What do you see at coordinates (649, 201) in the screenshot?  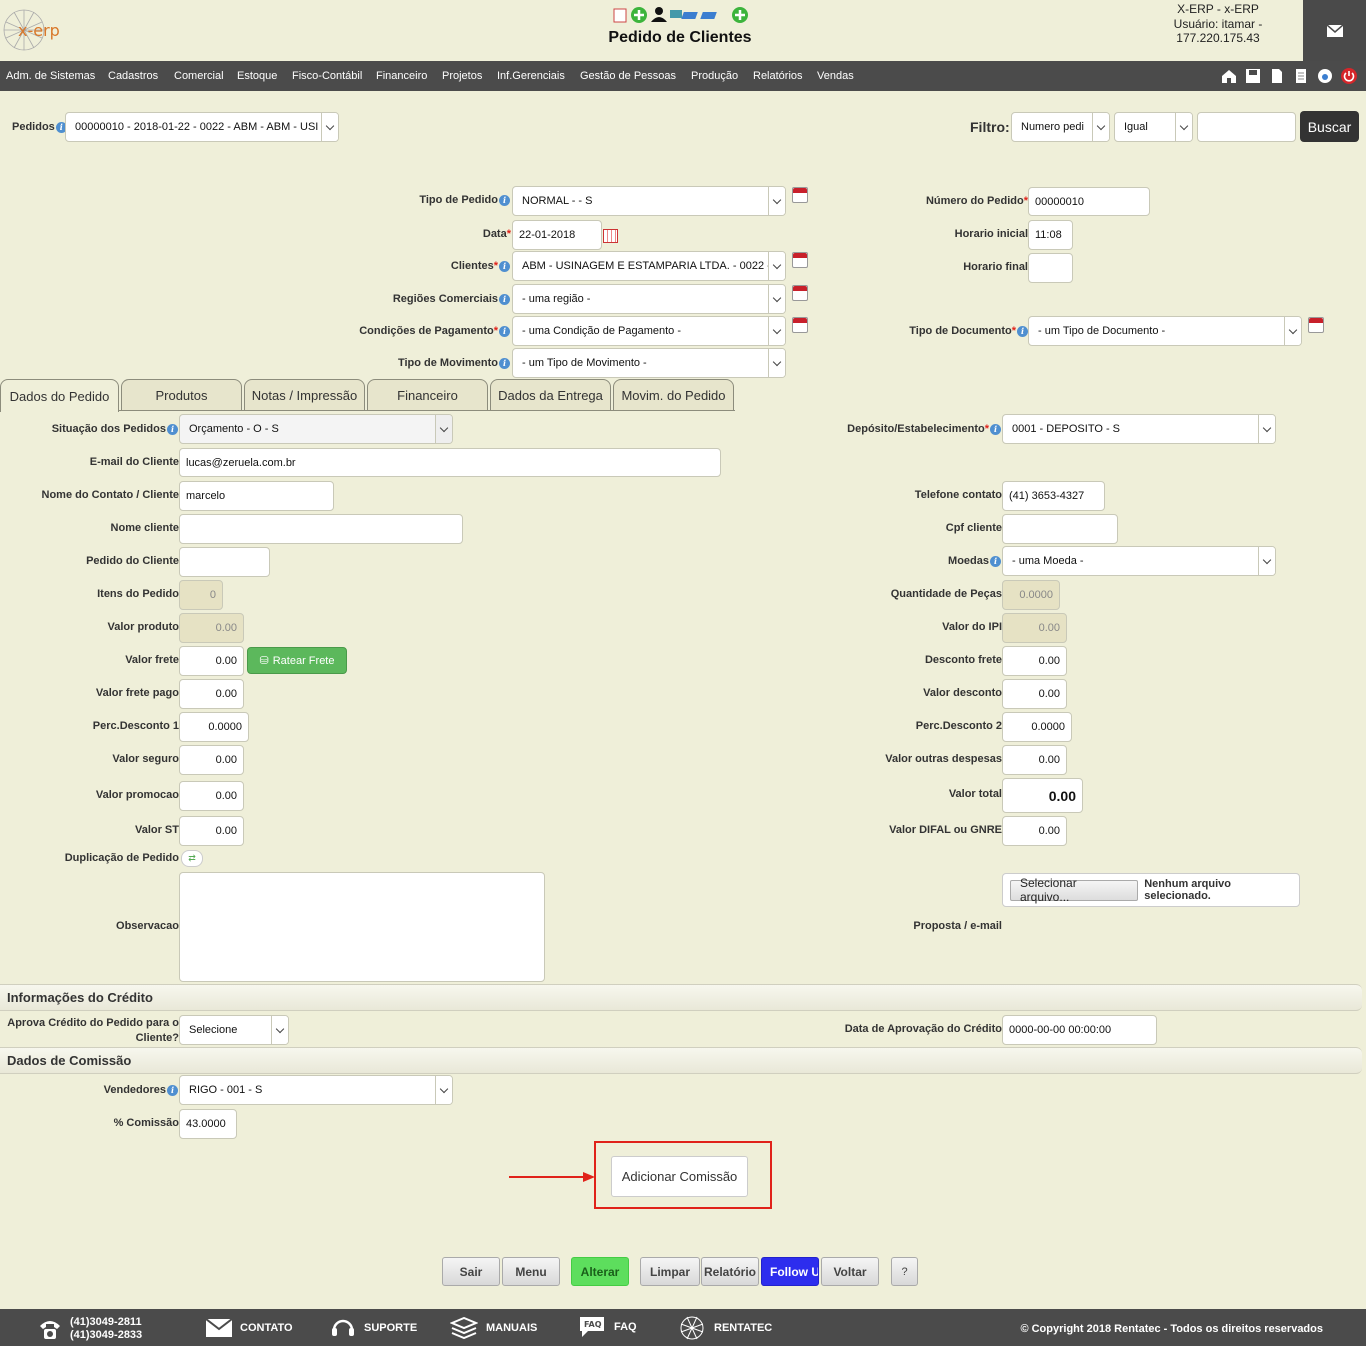 I see `tipo-pedido-select: NORMAL - - S` at bounding box center [649, 201].